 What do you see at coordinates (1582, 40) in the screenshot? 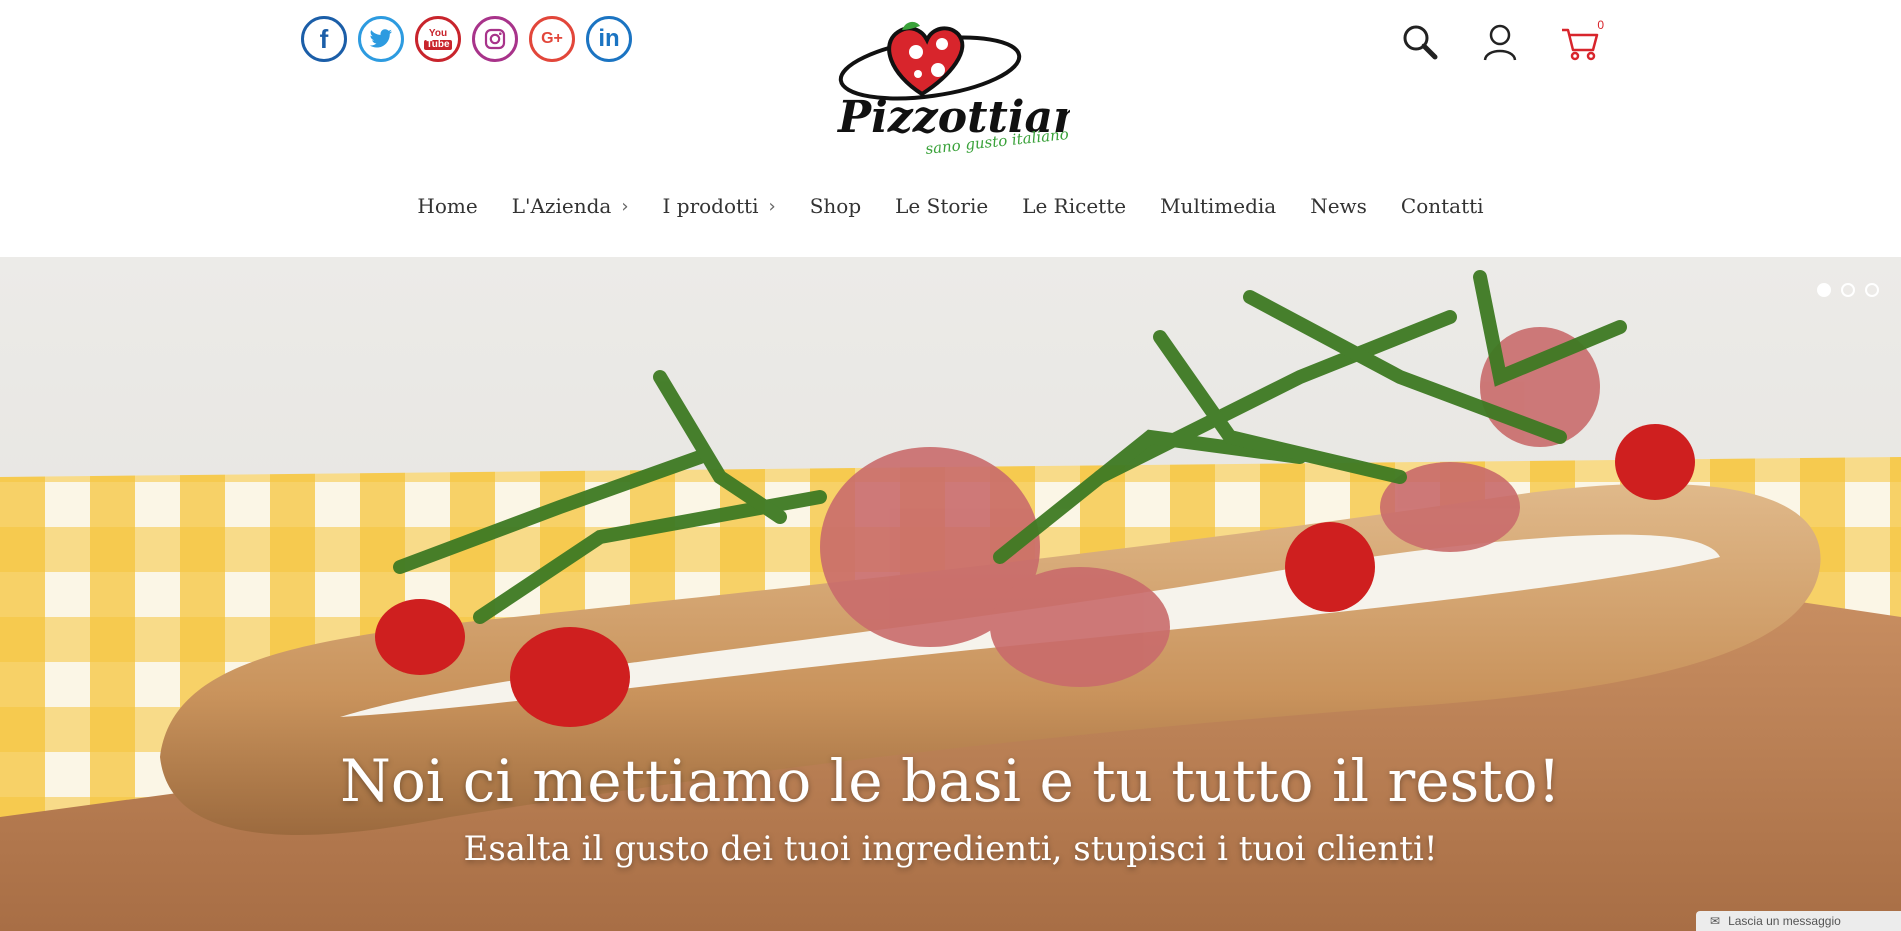
I see `cart-icon: 0` at bounding box center [1582, 40].